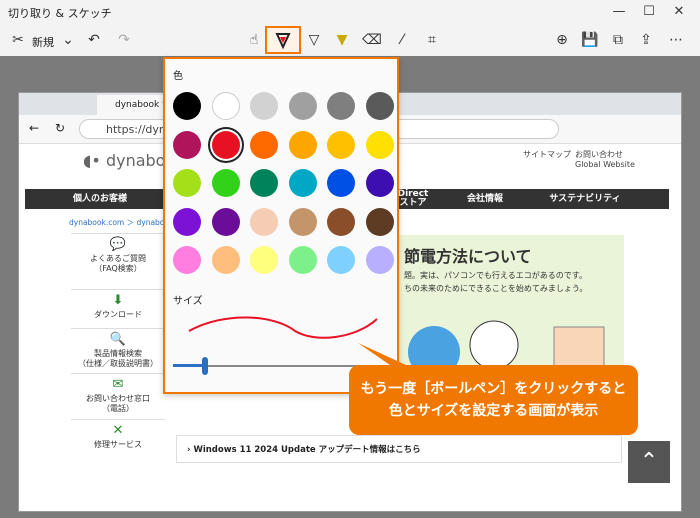  I want to click on sidebar-item-label: ダウンロード, so click(118, 314).